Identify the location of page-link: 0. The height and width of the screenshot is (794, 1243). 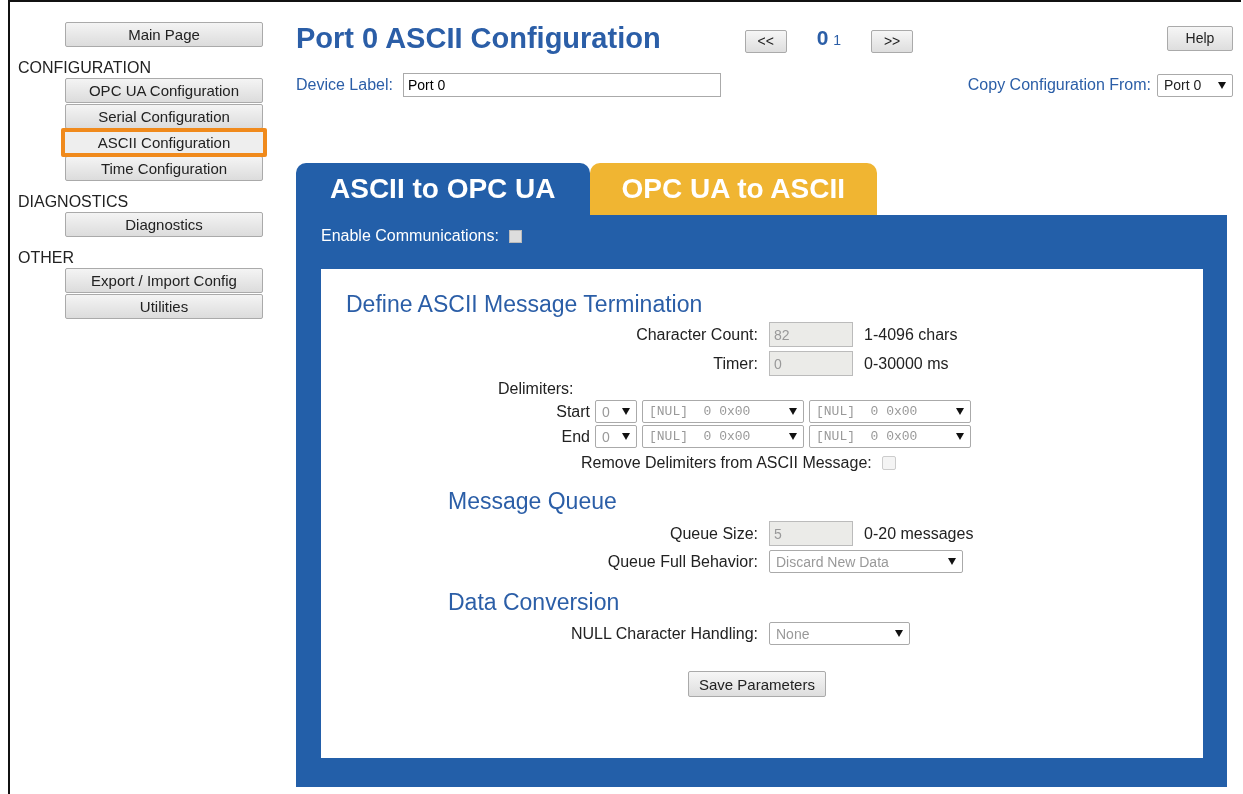
(822, 38).